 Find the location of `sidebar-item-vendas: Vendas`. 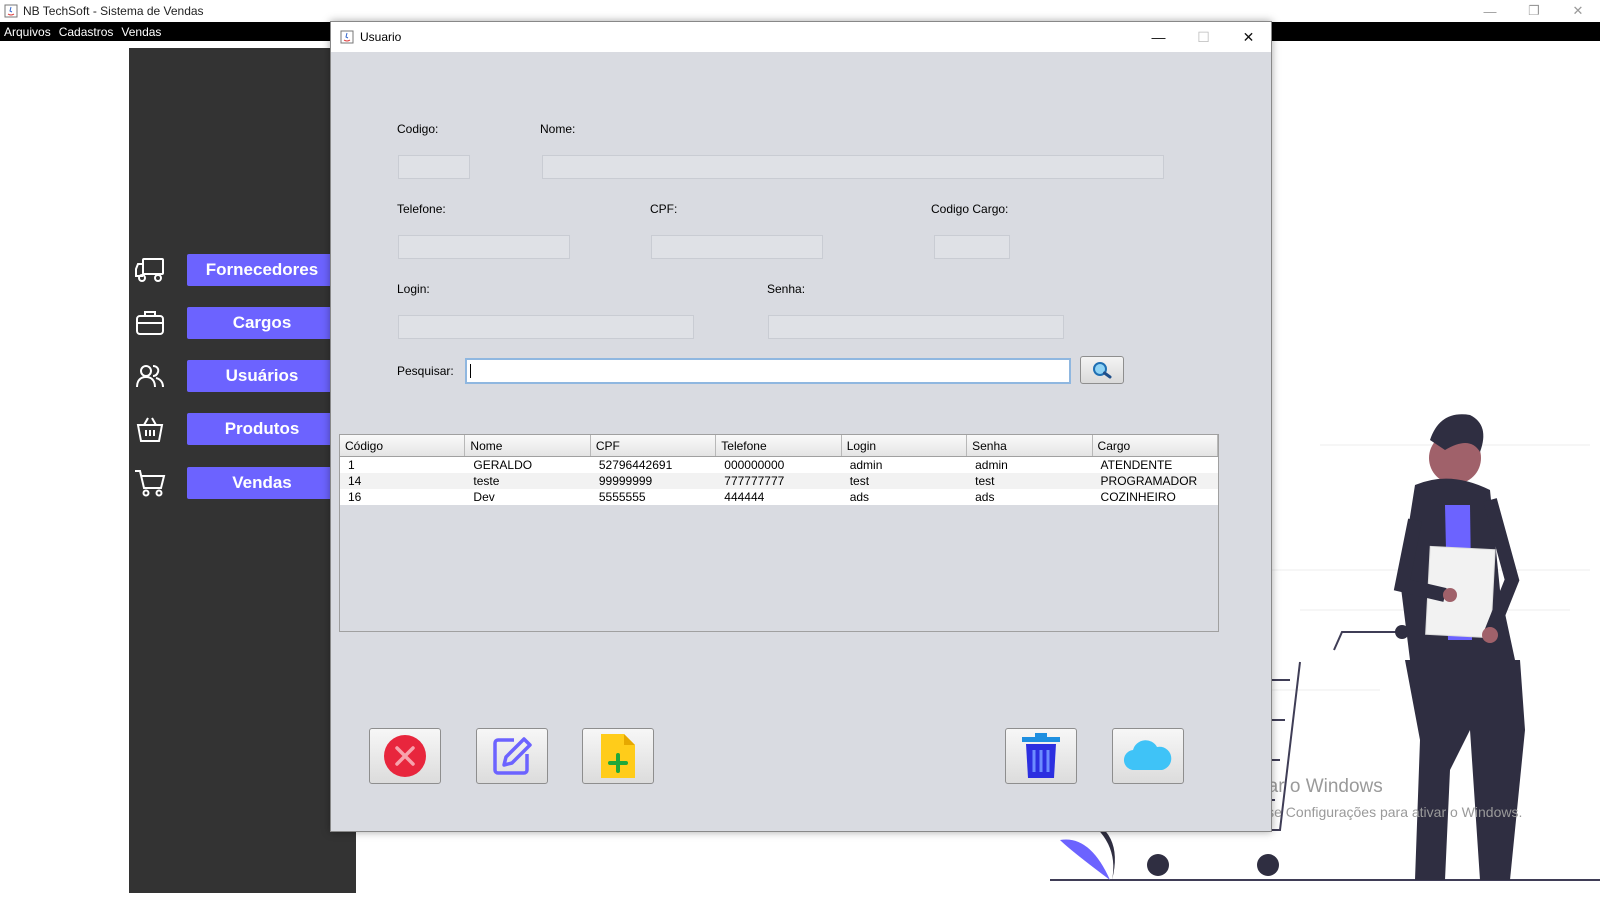

sidebar-item-vendas: Vendas is located at coordinates (242, 483).